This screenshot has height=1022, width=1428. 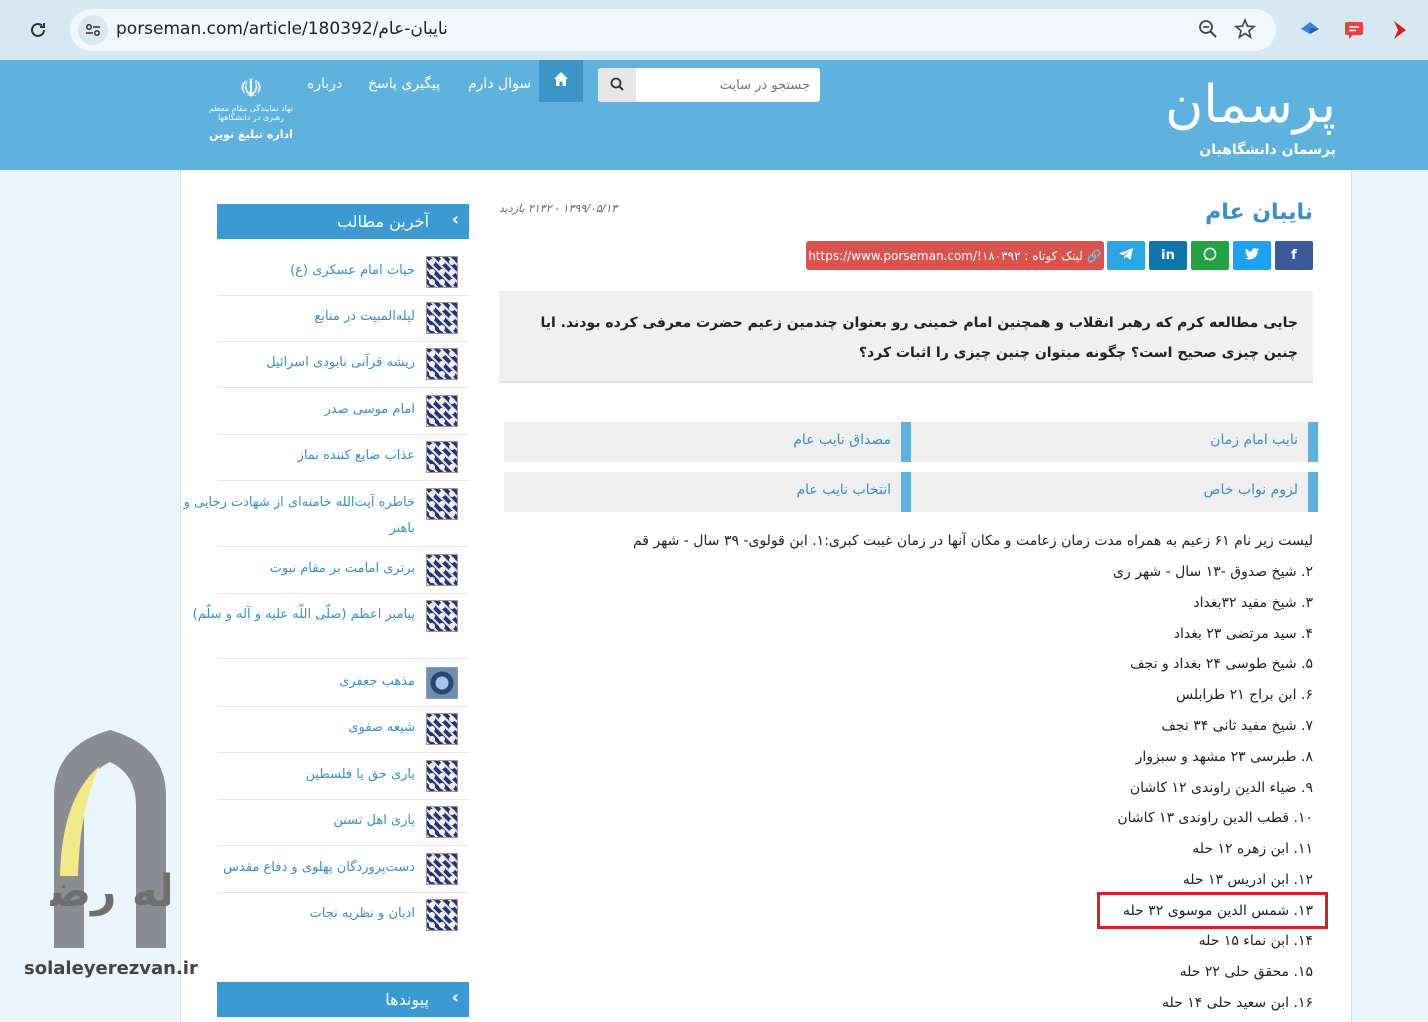 I want to click on sidebar-item-label: لیله‌المبیت در منابع, so click(x=289, y=317).